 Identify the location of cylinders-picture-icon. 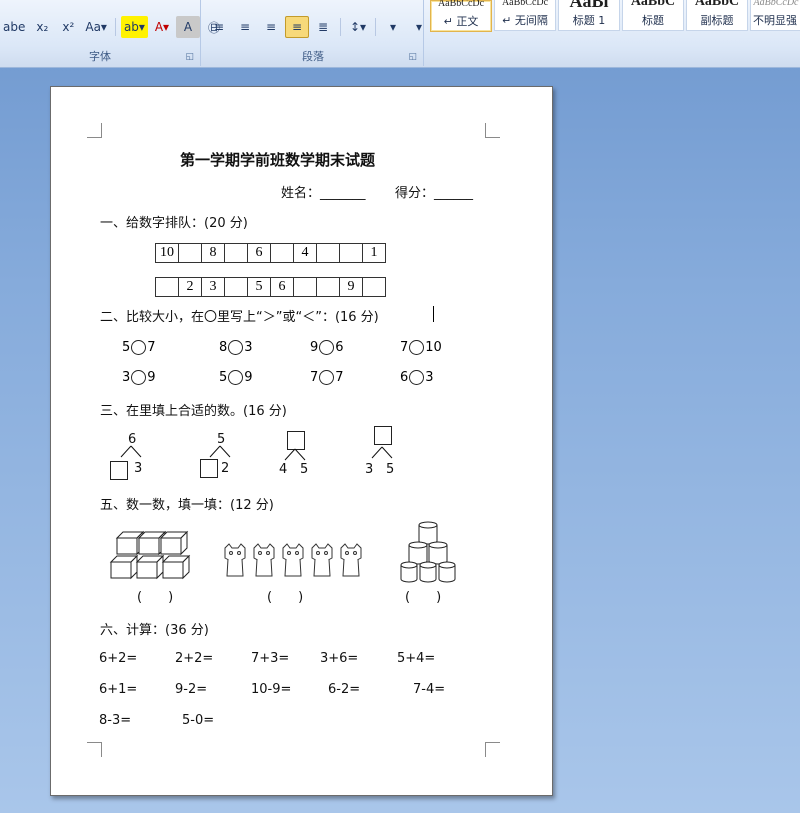
(428, 552).